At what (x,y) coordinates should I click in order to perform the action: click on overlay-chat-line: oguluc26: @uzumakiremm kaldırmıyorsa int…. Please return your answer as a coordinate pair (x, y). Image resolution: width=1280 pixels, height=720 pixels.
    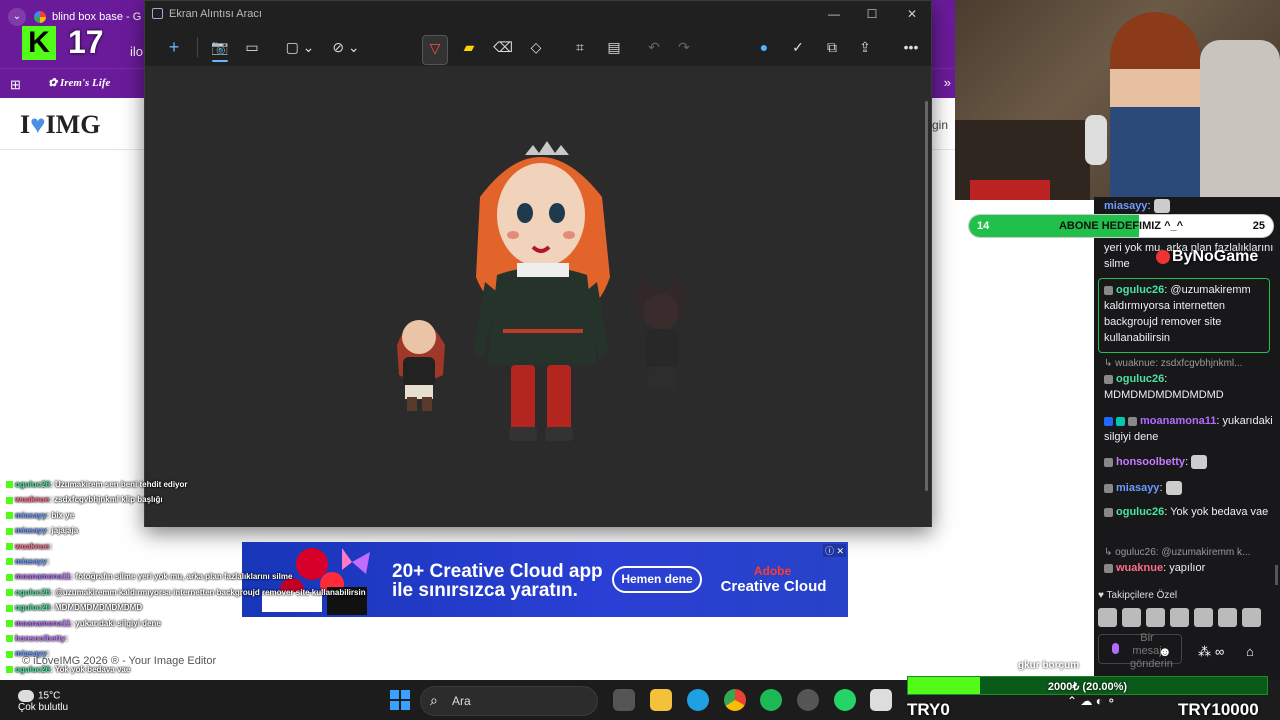
    Looking at the image, I should click on (186, 595).